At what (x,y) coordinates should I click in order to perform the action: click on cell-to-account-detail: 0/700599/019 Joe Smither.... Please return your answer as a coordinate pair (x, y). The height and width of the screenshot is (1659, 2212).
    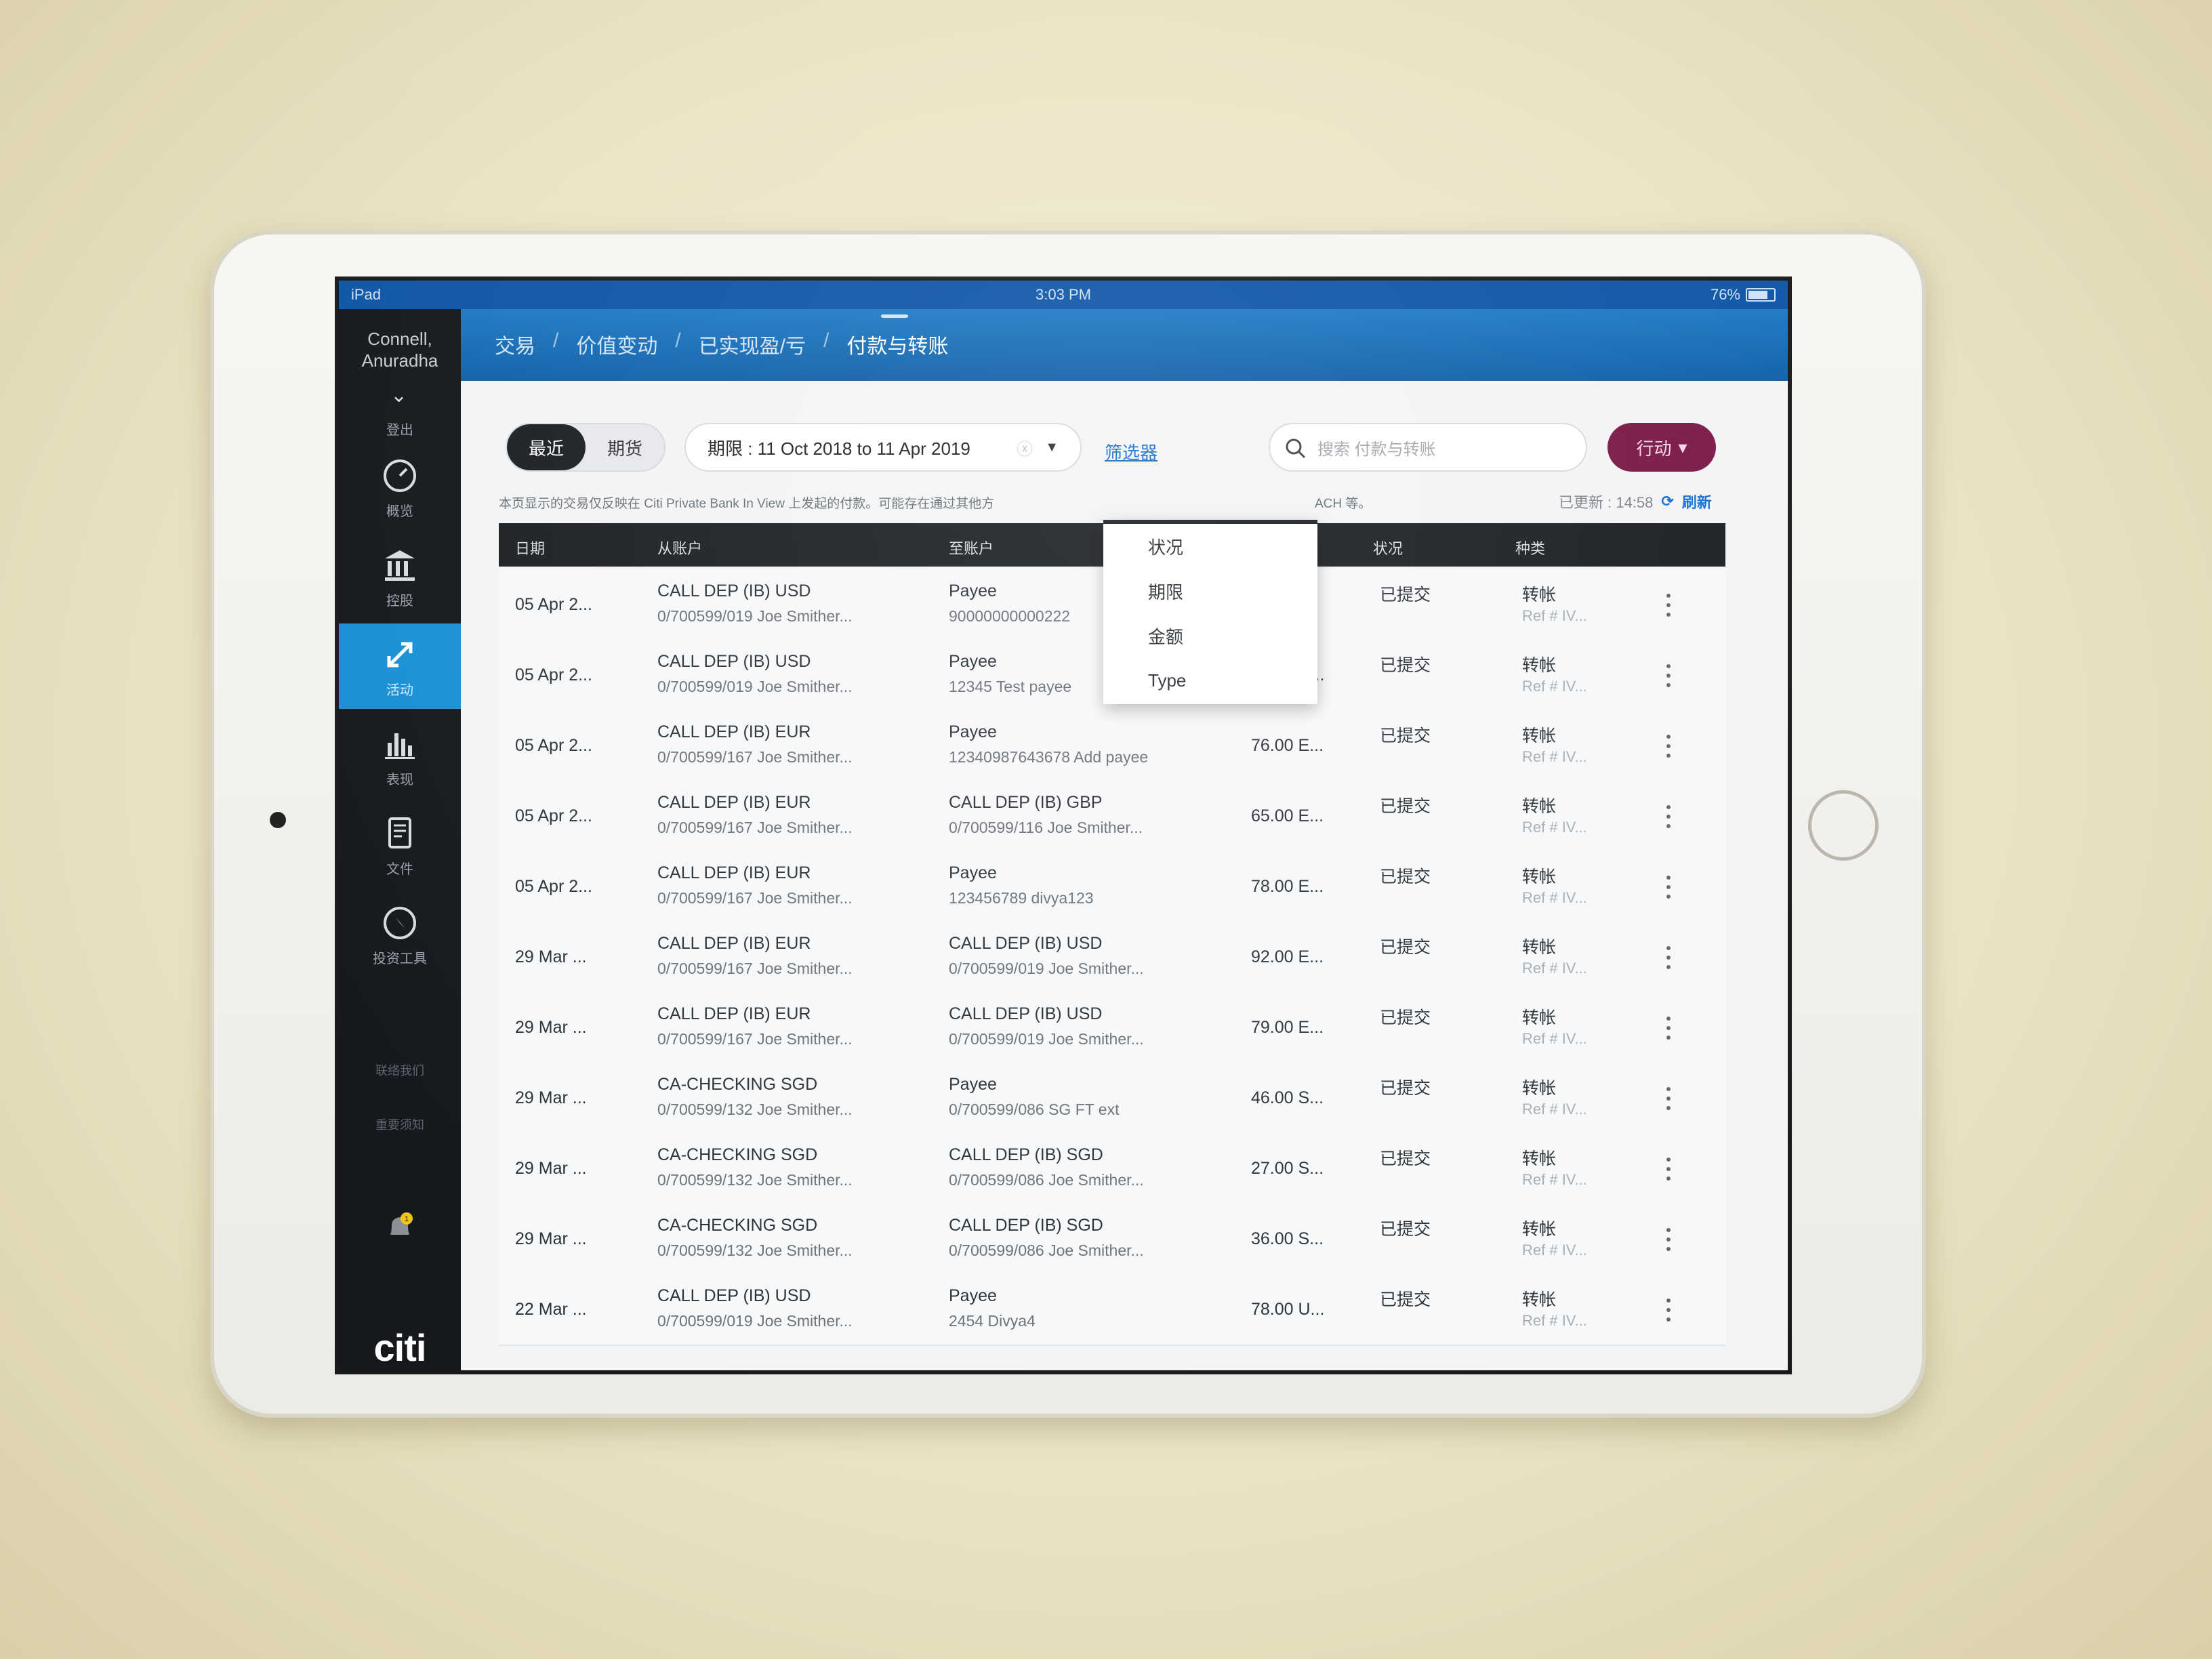
    Looking at the image, I should click on (1046, 1039).